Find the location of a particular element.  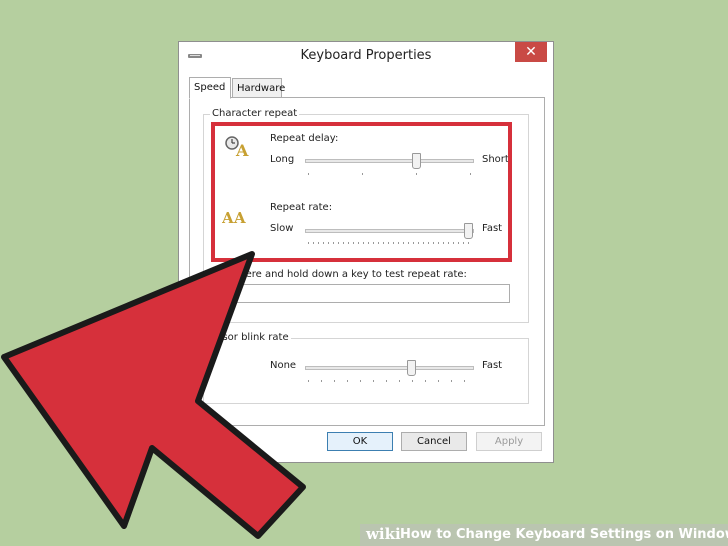

close-icon: ✕ is located at coordinates (531, 52).